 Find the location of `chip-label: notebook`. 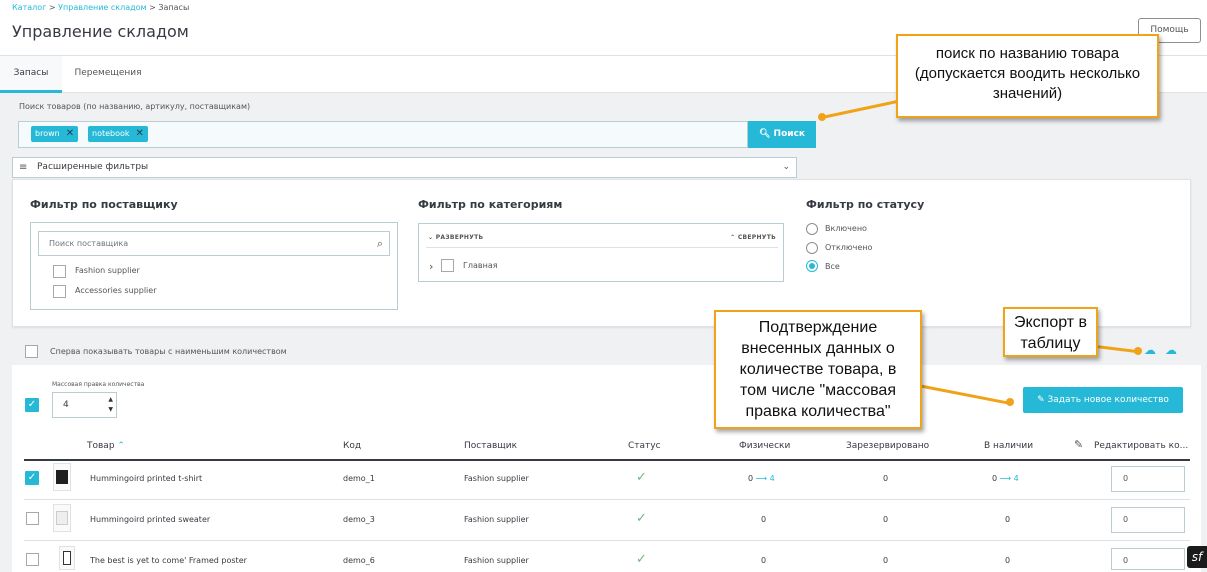

chip-label: notebook is located at coordinates (111, 133).